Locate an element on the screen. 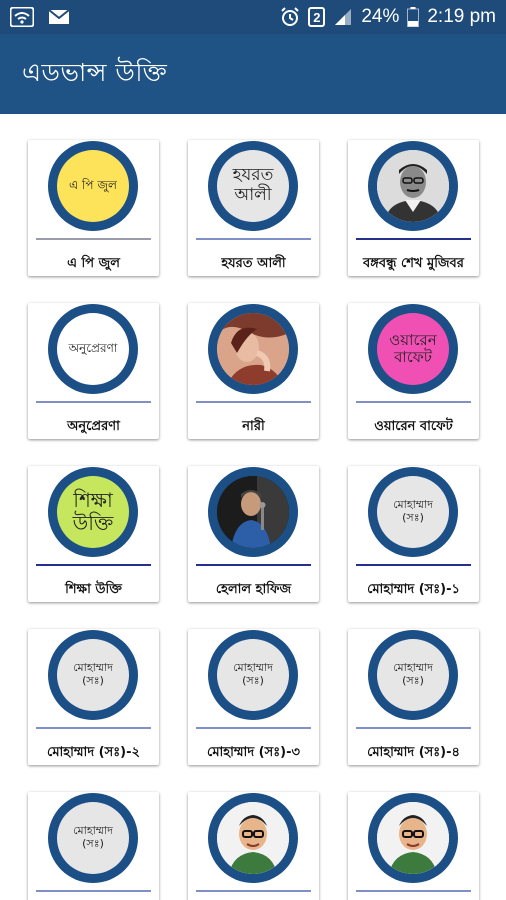 Image resolution: width=506 pixels, height=900 pixels. category-card-muhammad-3: মোহাম্মাদ (সঃ) মোহাম্মাদ (সঃ)-৩ is located at coordinates (253, 697).